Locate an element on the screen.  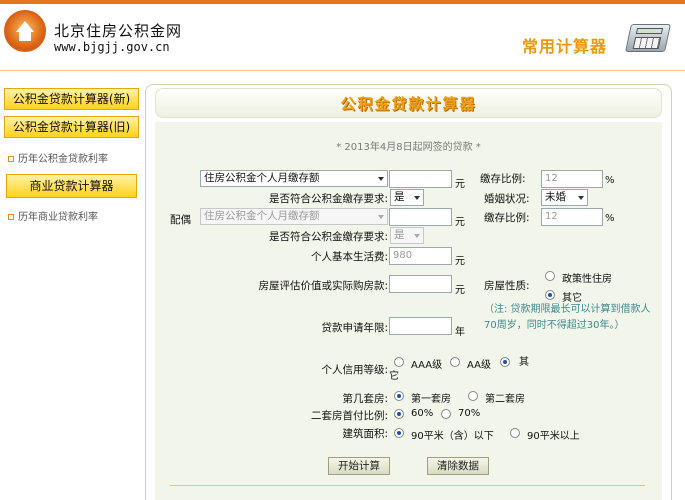
sidebar-item-commercial-rates: 历年商业贷款利率 is located at coordinates (53, 215).